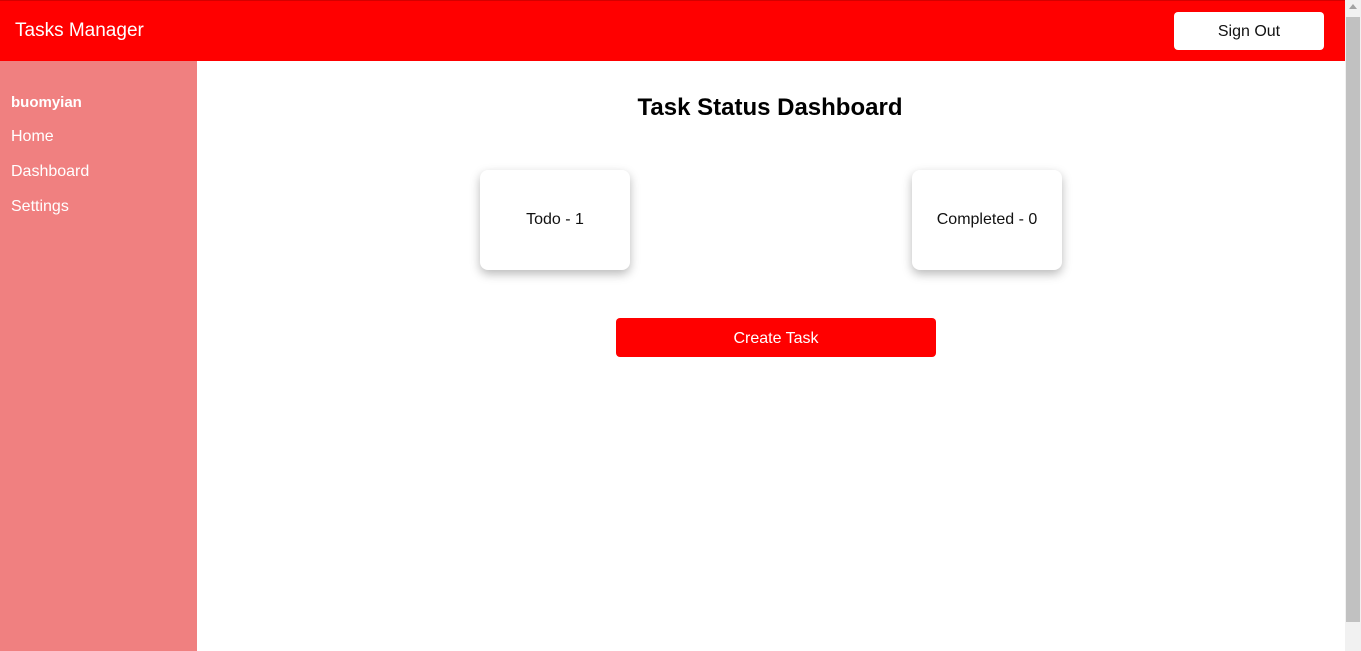 Image resolution: width=1361 pixels, height=651 pixels. I want to click on sidebar-username: buomyian, so click(46, 102).